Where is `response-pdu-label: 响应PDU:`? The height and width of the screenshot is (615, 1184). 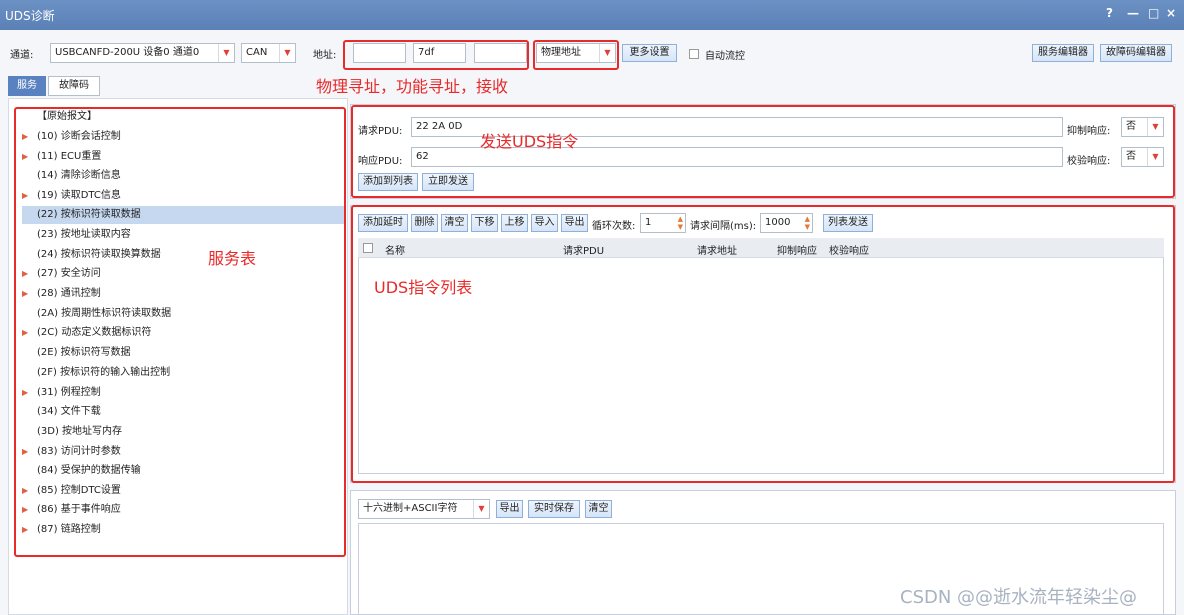 response-pdu-label: 响应PDU: is located at coordinates (380, 161).